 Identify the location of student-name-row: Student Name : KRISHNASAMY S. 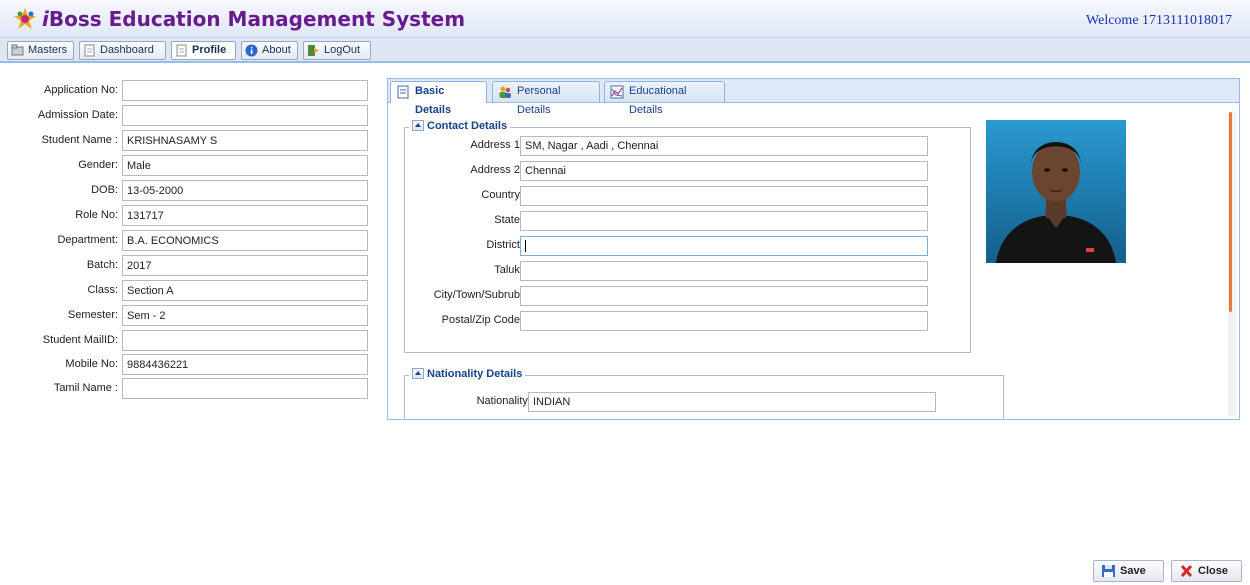
(190, 141).